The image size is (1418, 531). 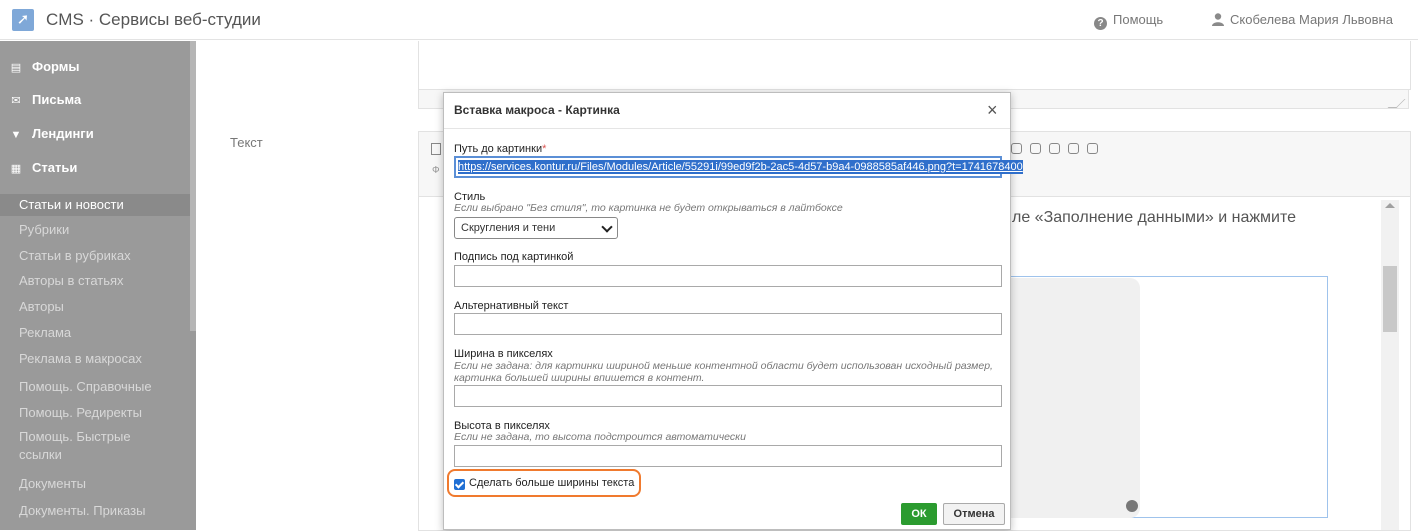 I want to click on editor-scrollbar, so click(x=1390, y=365).